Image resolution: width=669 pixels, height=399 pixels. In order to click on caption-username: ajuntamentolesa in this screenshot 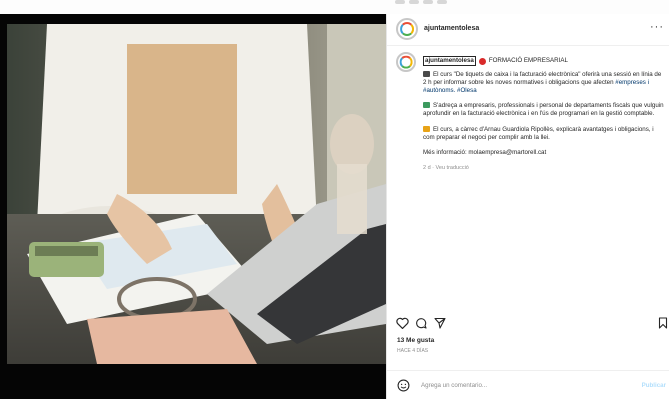, I will do `click(449, 61)`.